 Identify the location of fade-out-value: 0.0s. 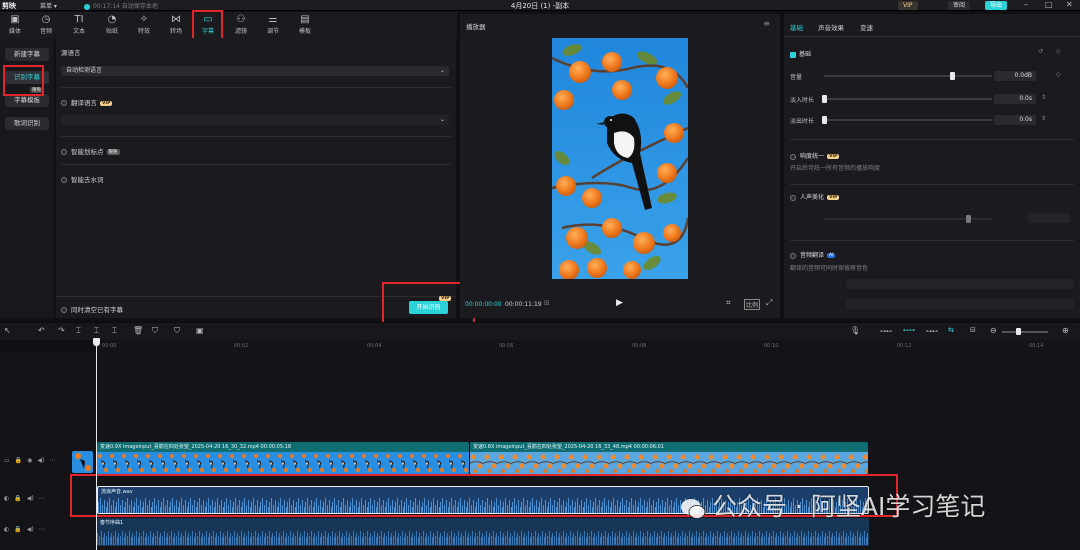
(1015, 120).